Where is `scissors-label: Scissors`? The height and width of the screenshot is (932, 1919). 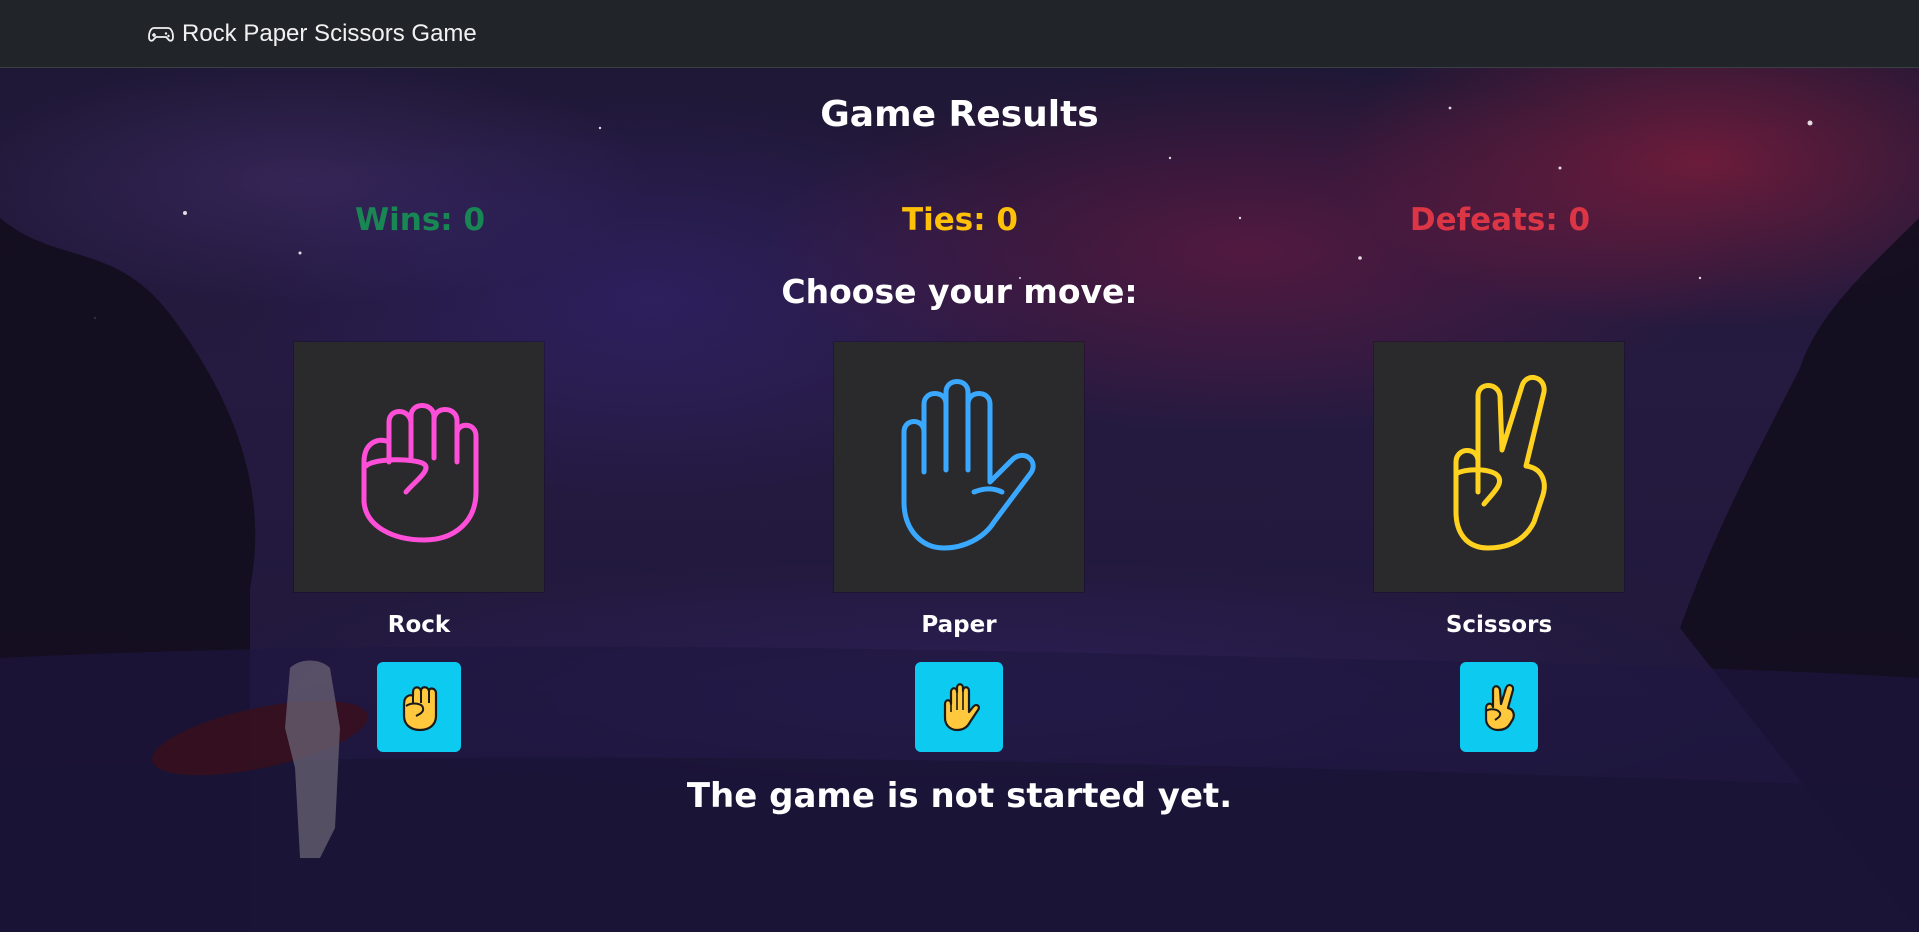
scissors-label: Scissors is located at coordinates (1499, 625).